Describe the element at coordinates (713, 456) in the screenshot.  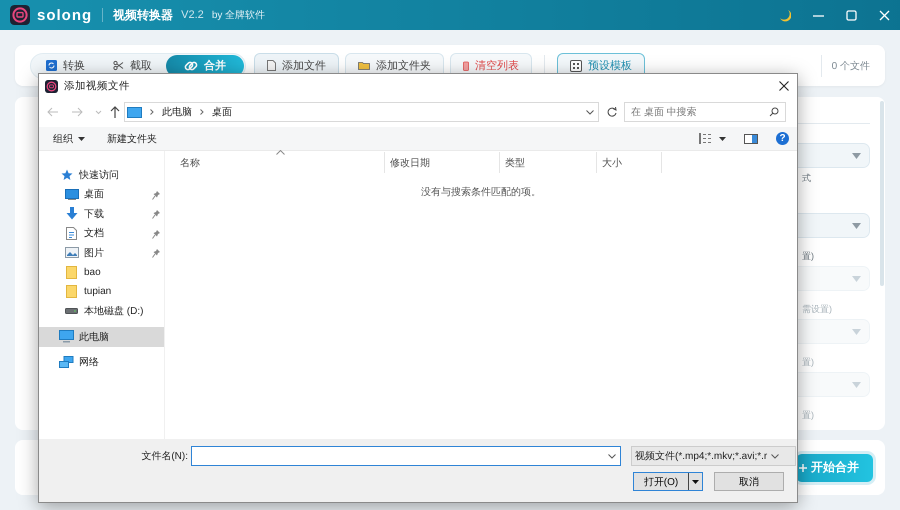
I see `file-type-dropdown: 视频文件(*.mp4;*.mkv;*.avi;*.r` at that location.